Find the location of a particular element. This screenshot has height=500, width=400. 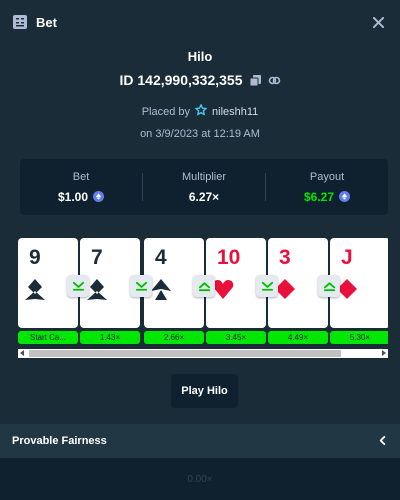

stat-payout-label: Payout is located at coordinates (327, 176).